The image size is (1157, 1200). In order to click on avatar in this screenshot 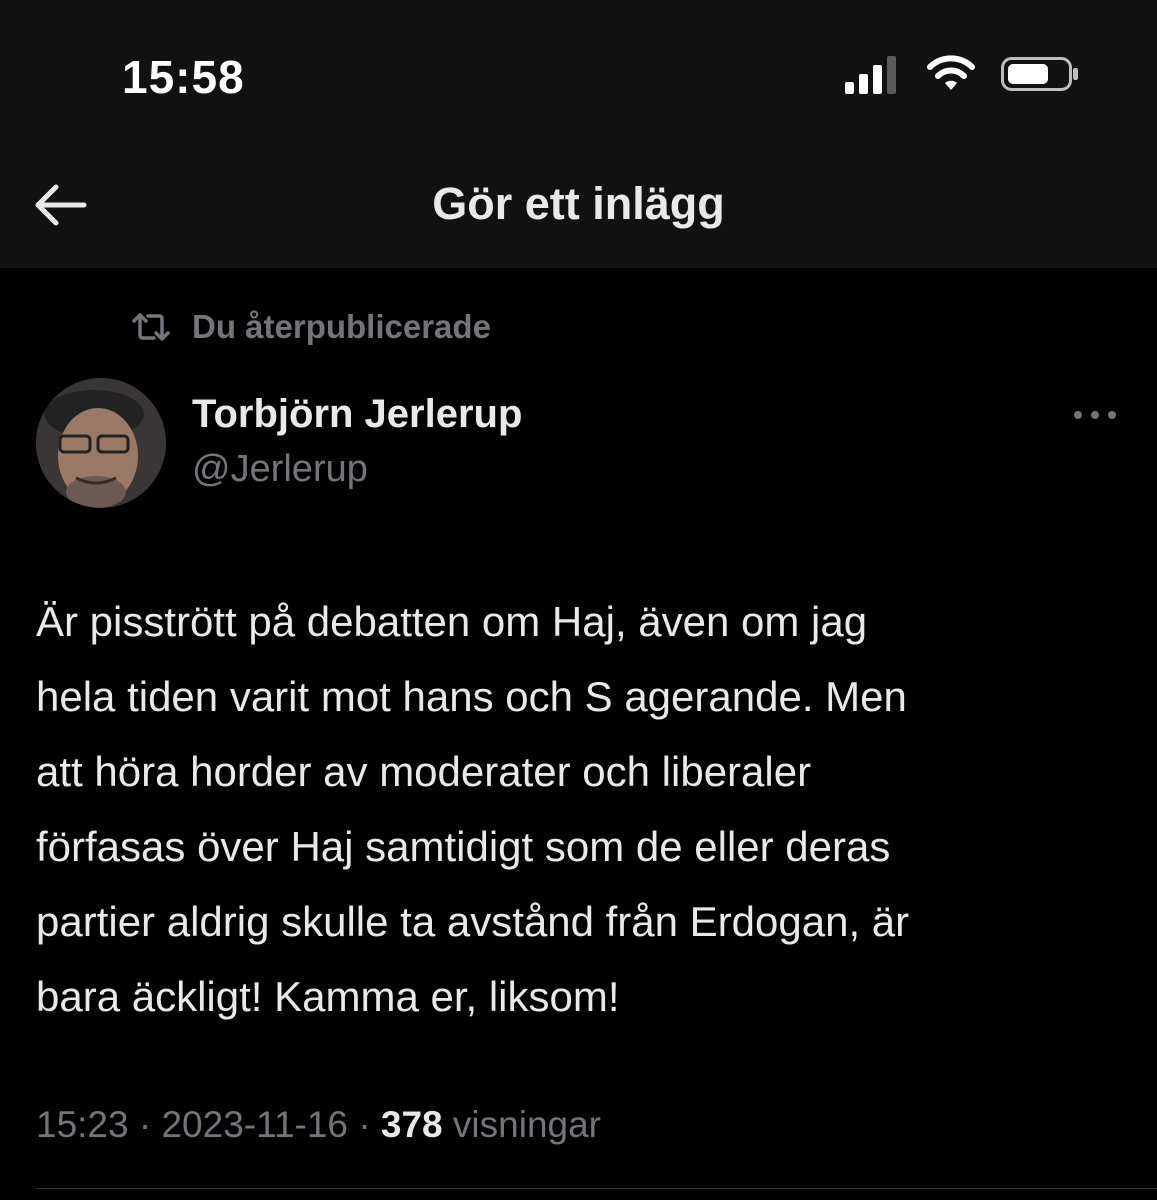, I will do `click(101, 443)`.